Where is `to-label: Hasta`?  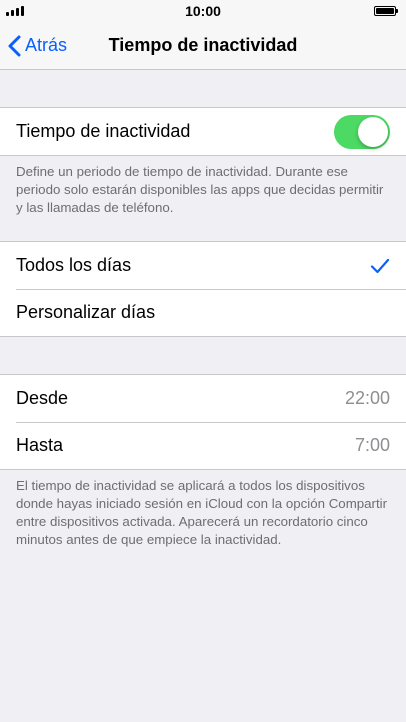
to-label: Hasta is located at coordinates (40, 445).